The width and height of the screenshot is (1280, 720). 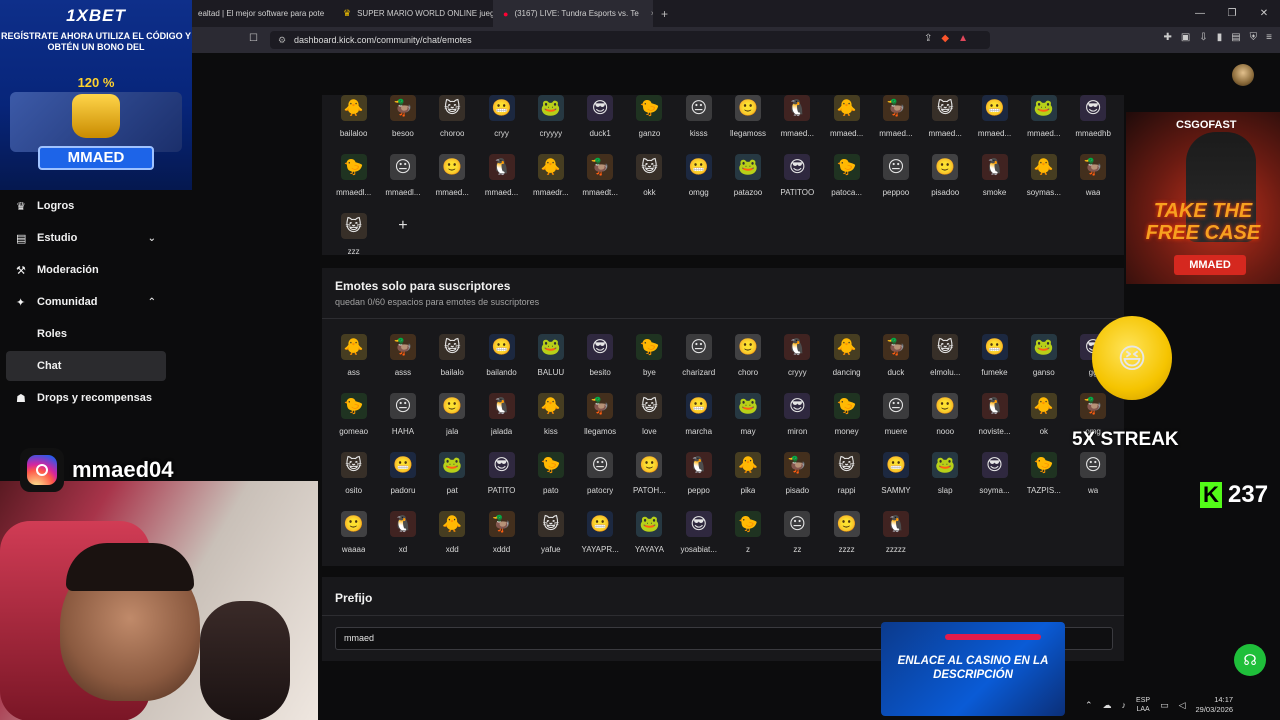 What do you see at coordinates (1092, 120) in the screenshot?
I see `emote-tile: 😎 mmaedhb` at bounding box center [1092, 120].